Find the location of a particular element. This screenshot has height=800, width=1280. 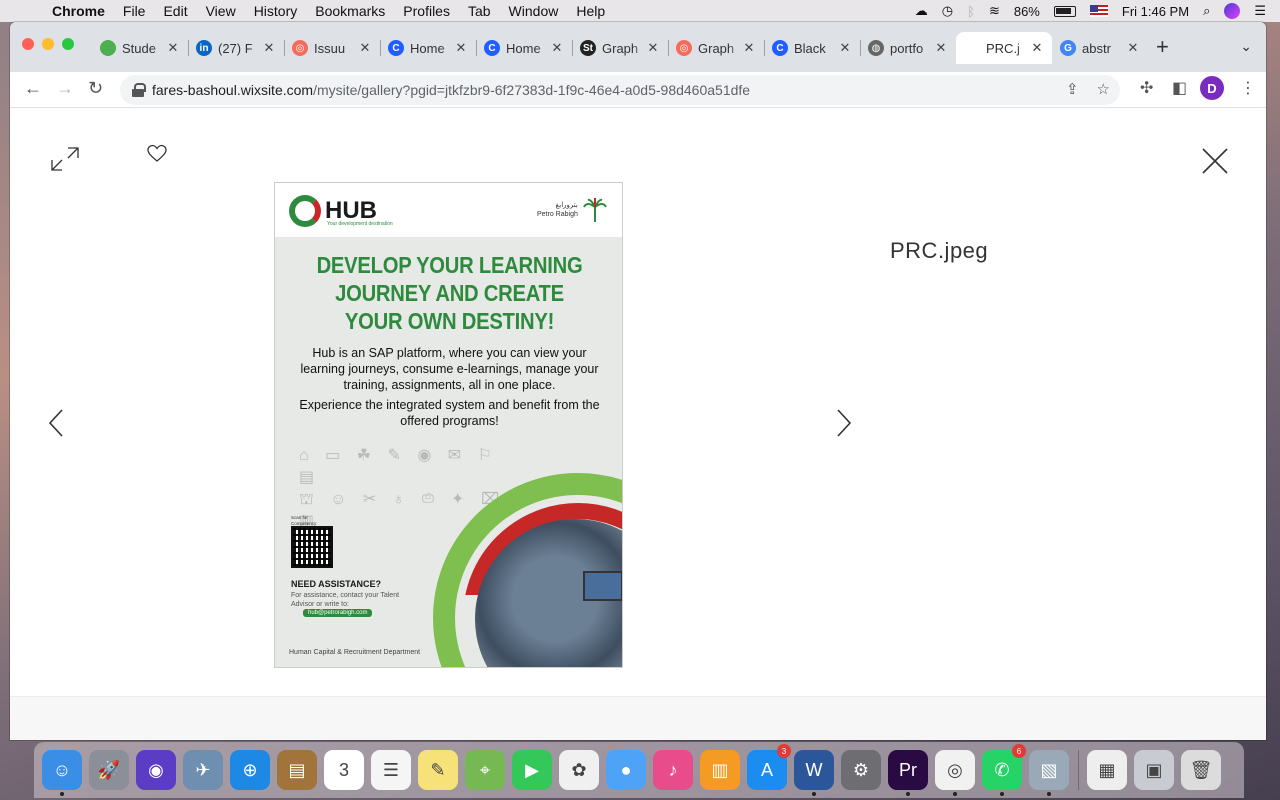

dock-app-document-icon: ▦ is located at coordinates (1107, 770).